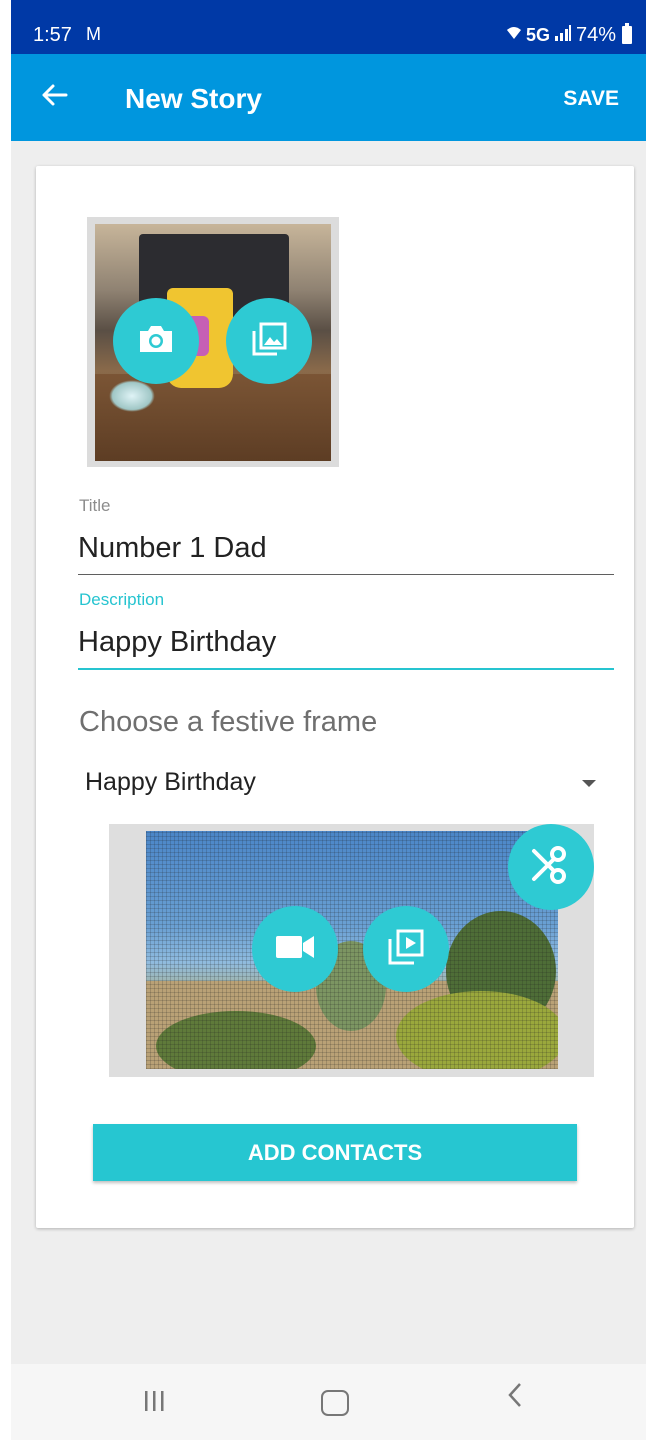 The width and height of the screenshot is (646, 1440). I want to click on video-gallery-icon, so click(406, 949).